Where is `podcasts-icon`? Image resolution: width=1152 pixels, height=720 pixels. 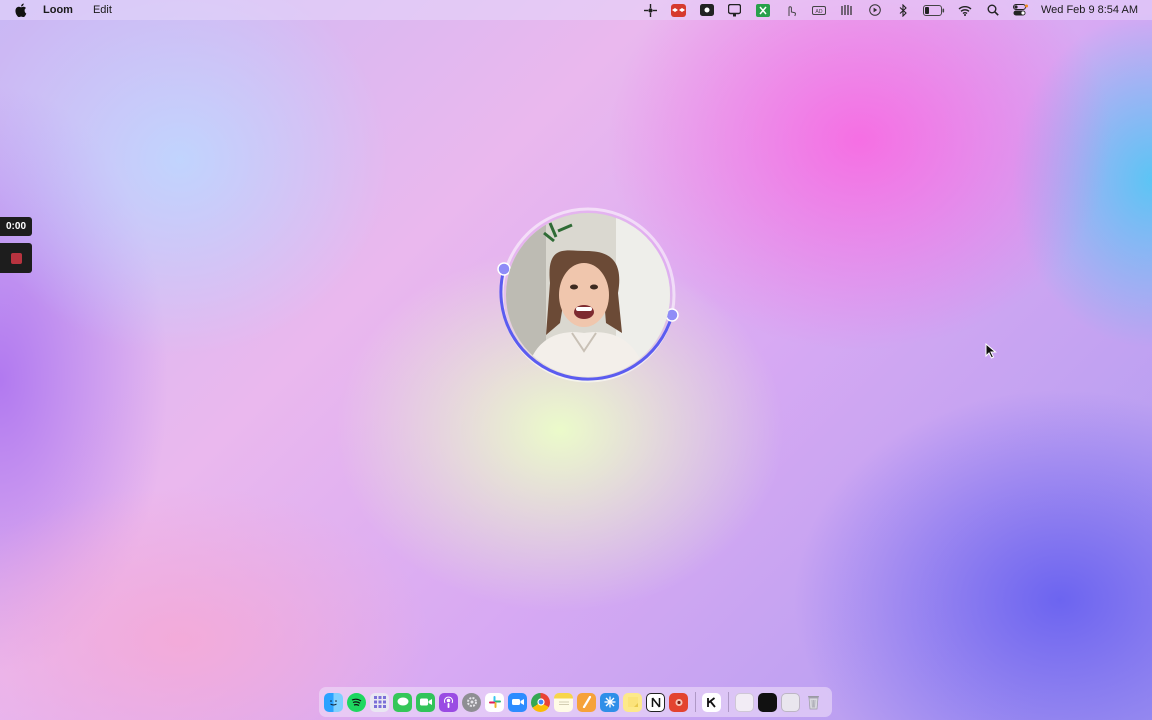
podcasts-icon is located at coordinates (448, 702).